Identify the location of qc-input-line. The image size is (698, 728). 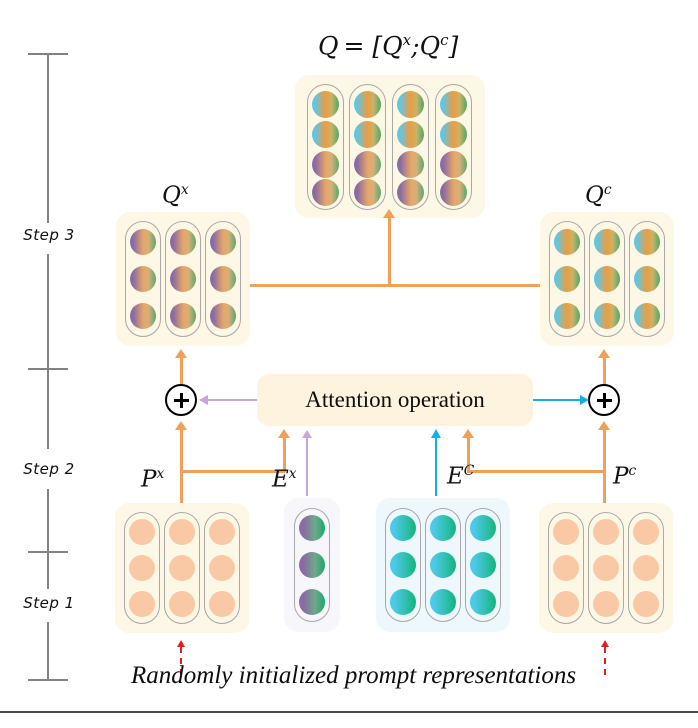
(604, 371).